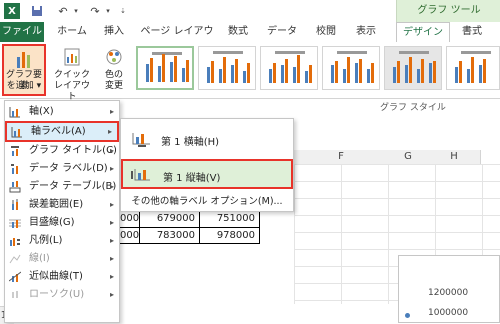  I want to click on quick-layout-label: クイック, so click(71, 75).